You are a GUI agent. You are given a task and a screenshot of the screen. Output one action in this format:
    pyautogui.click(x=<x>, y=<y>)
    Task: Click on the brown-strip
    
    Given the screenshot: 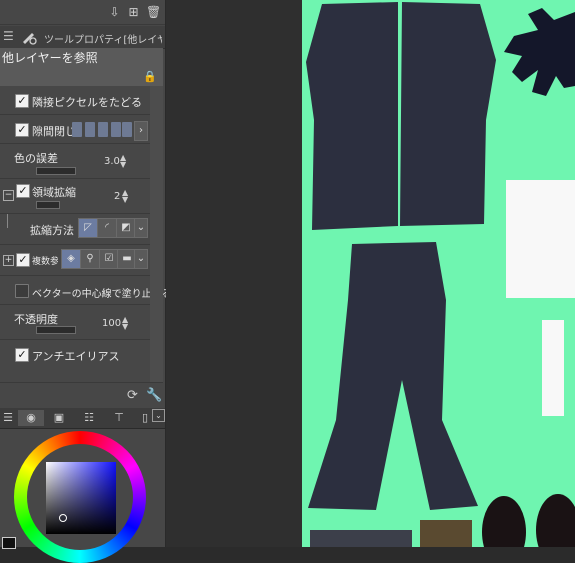 What is the action you would take?
    pyautogui.click(x=446, y=533)
    